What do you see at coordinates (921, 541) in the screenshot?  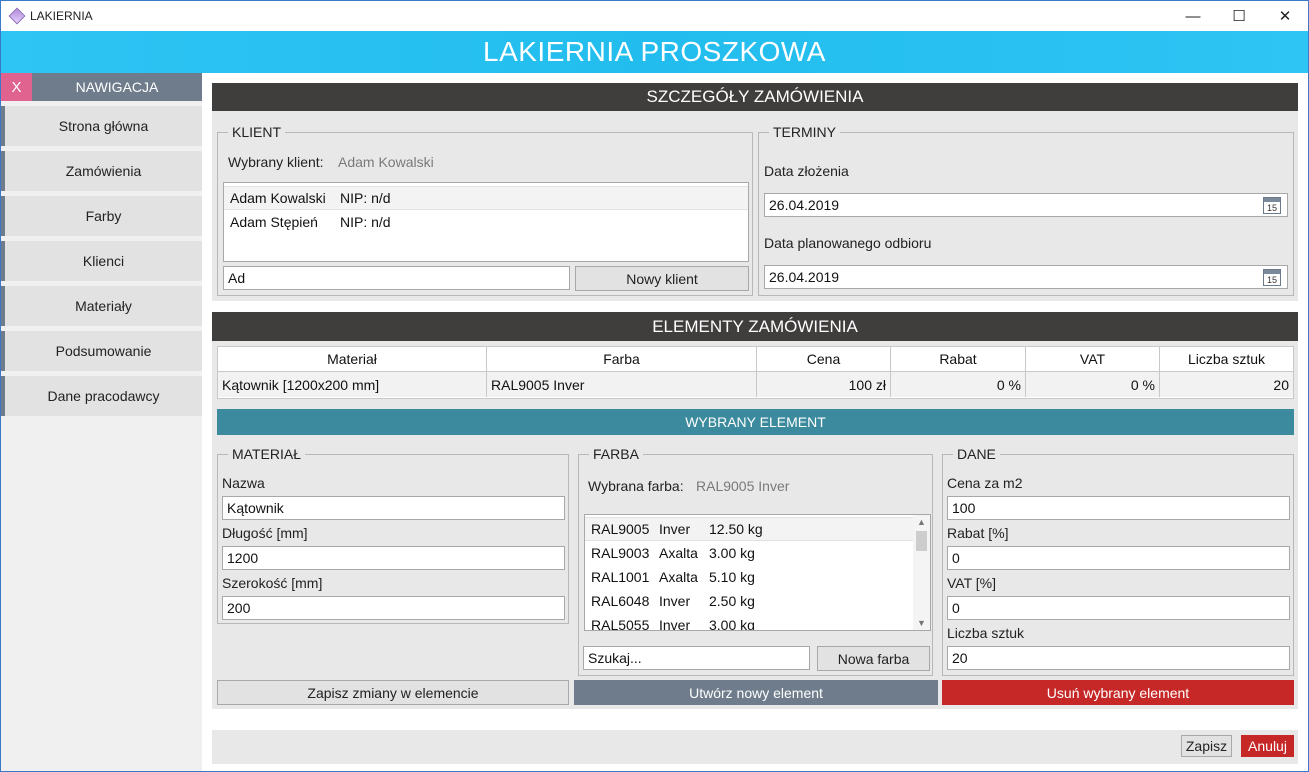 I see `scroll-thumb` at bounding box center [921, 541].